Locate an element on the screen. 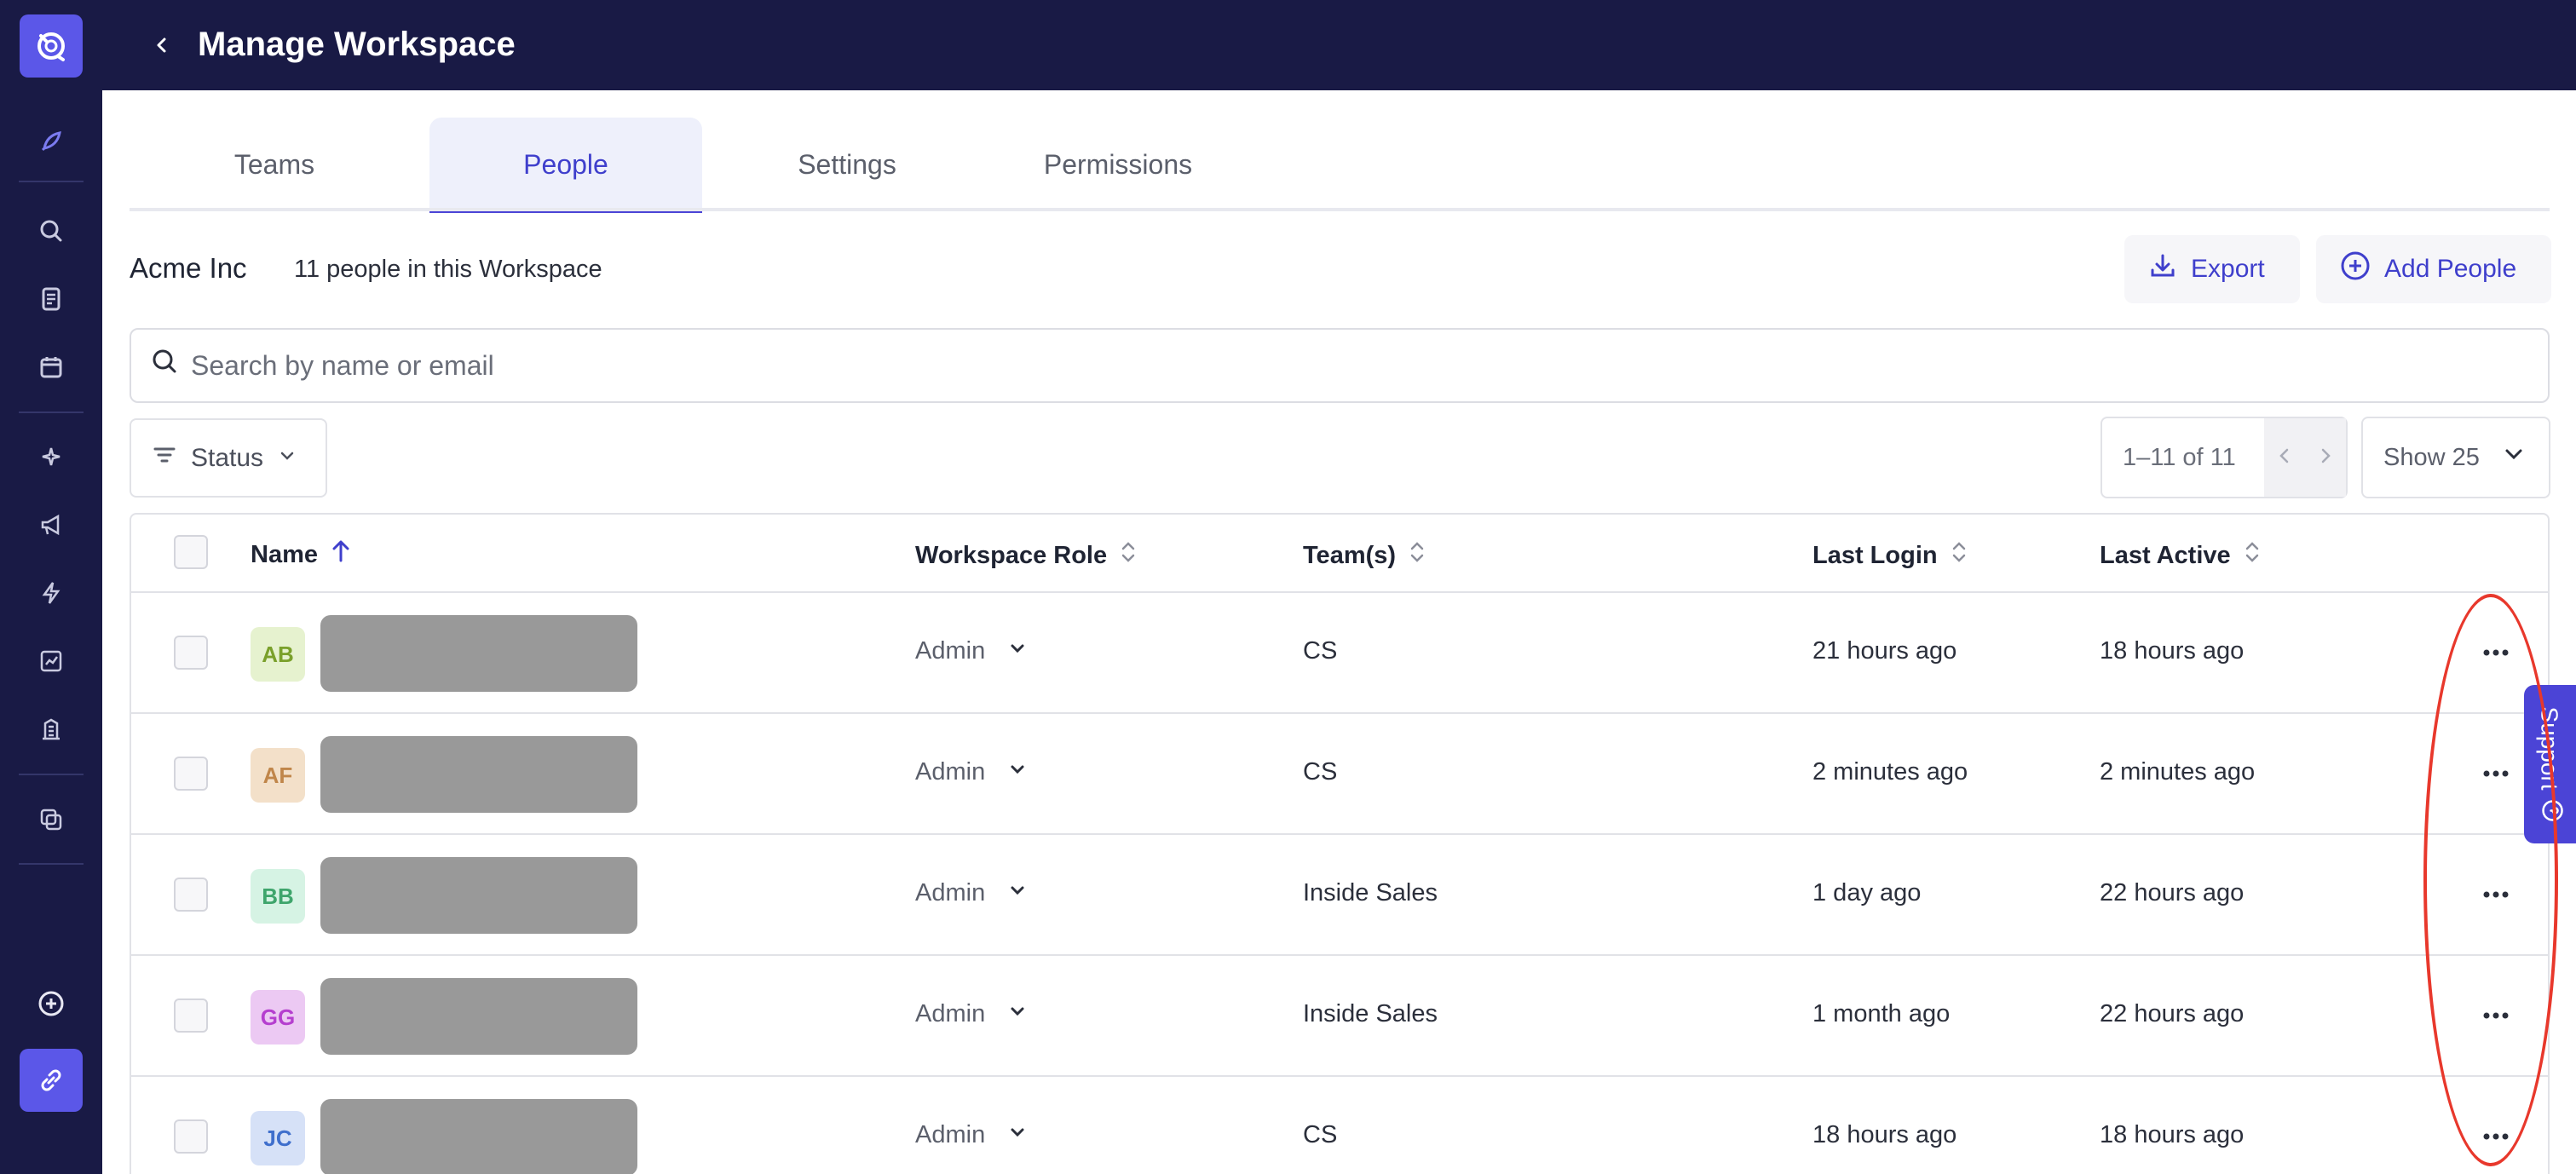  last-active-cell: 2 minutes ago is located at coordinates (2178, 772).